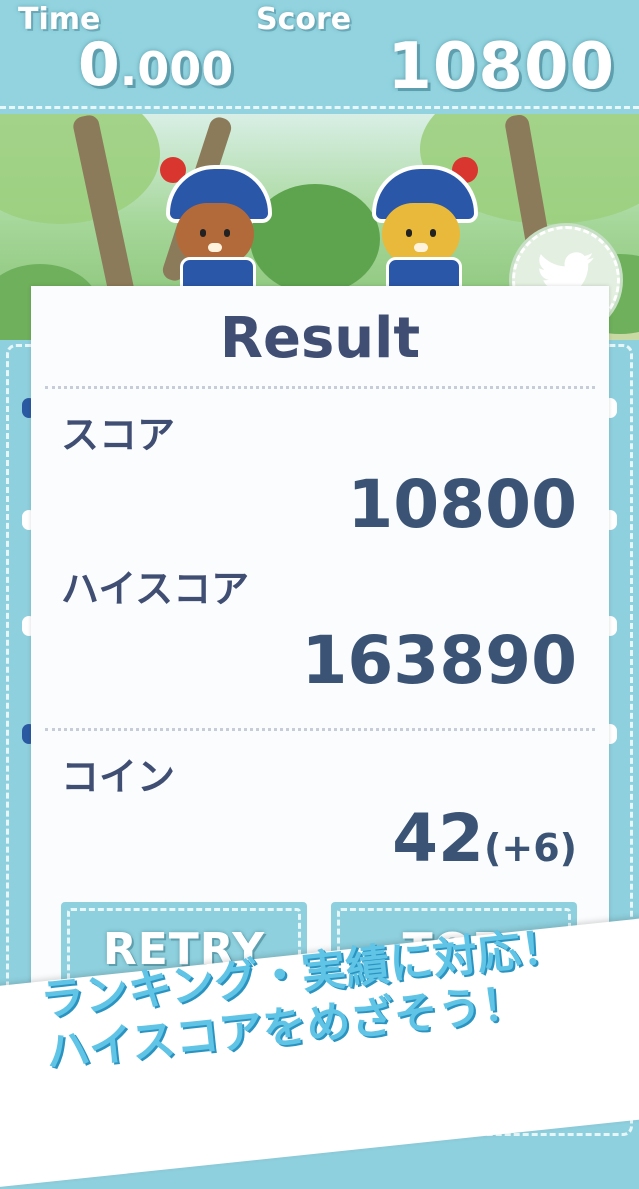  What do you see at coordinates (319, 57) in the screenshot?
I see `hud-bar: Time 0.000 Score 10800` at bounding box center [319, 57].